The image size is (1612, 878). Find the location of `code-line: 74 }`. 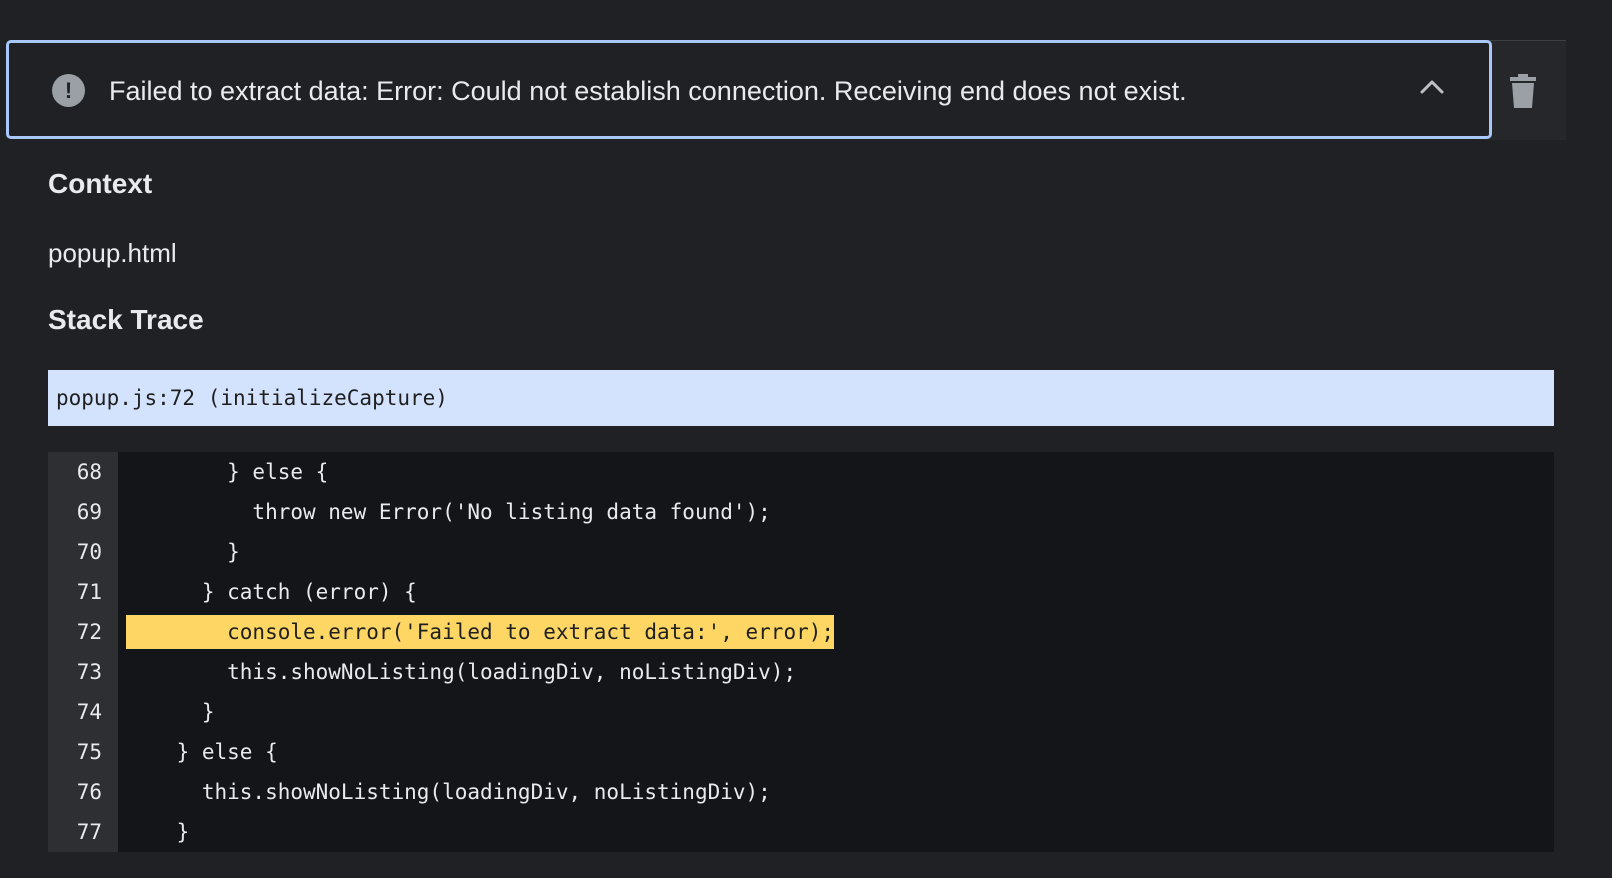

code-line: 74 } is located at coordinates (801, 712).